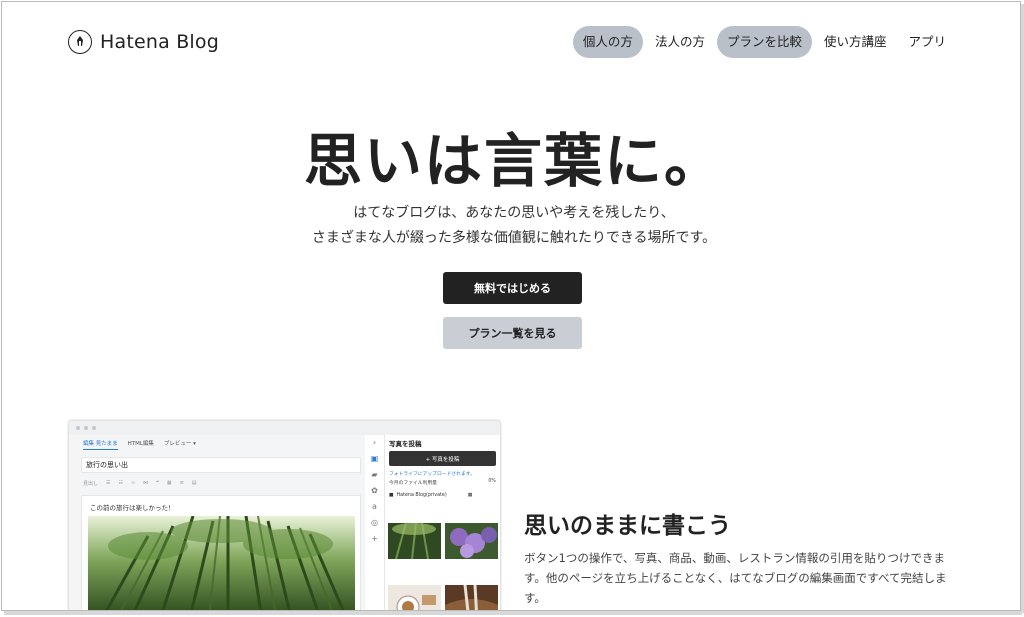  I want to click on tab-html: HTML編集, so click(140, 444).